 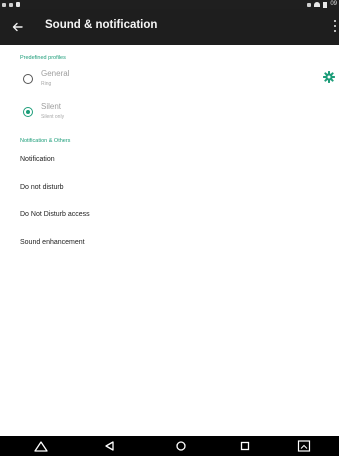 I want to click on menu-item-sound-enhancement: Sound enhancement, so click(x=52, y=242).